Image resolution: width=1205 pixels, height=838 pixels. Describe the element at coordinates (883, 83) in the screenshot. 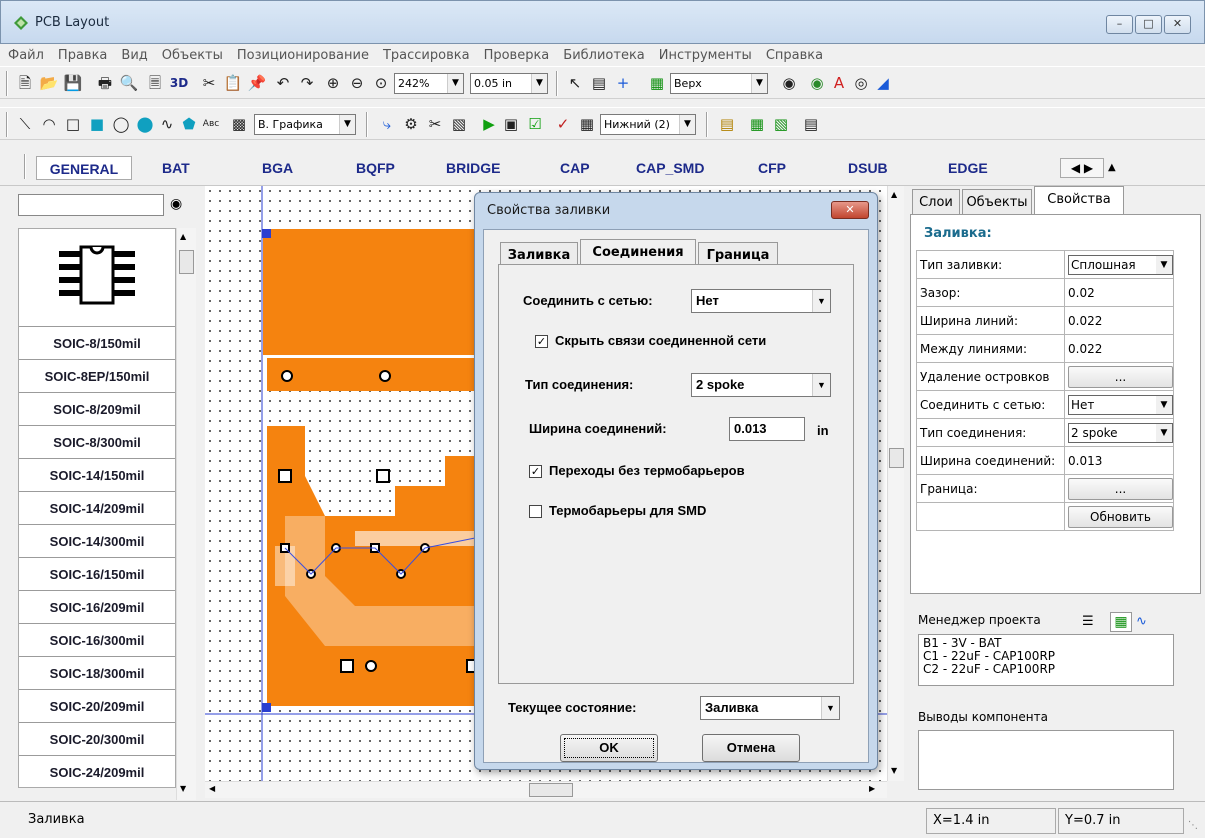

I see `route-icon: ◢` at that location.